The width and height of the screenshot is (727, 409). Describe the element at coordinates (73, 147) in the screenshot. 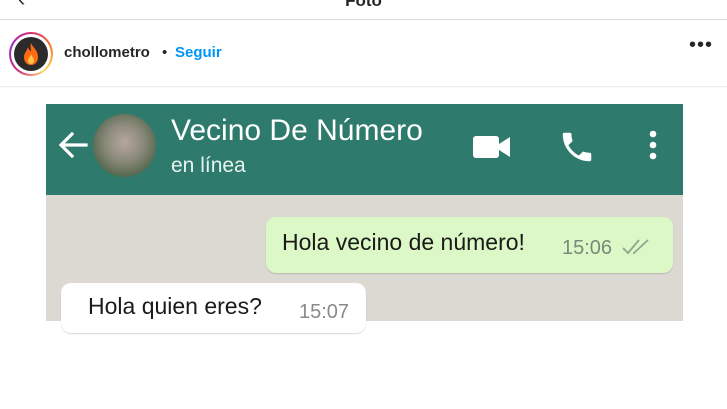

I see `back-arrow-icon` at that location.